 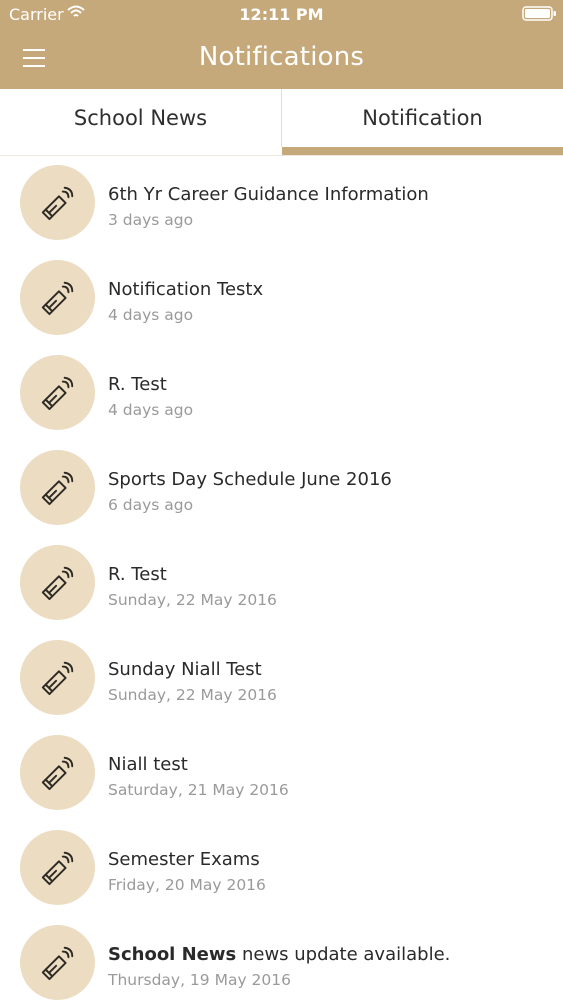 What do you see at coordinates (268, 194) in the screenshot?
I see `notification-title: 6th Yr Career Guidance Information` at bounding box center [268, 194].